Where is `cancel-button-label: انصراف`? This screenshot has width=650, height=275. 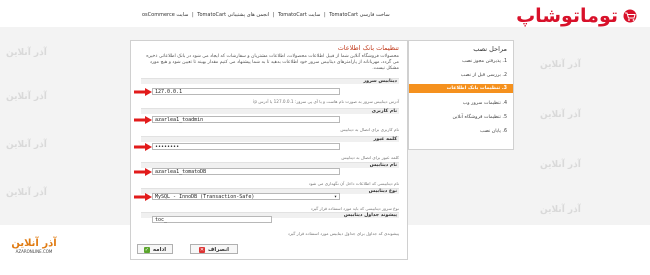
cancel-button-label: انصراف is located at coordinates (218, 250).